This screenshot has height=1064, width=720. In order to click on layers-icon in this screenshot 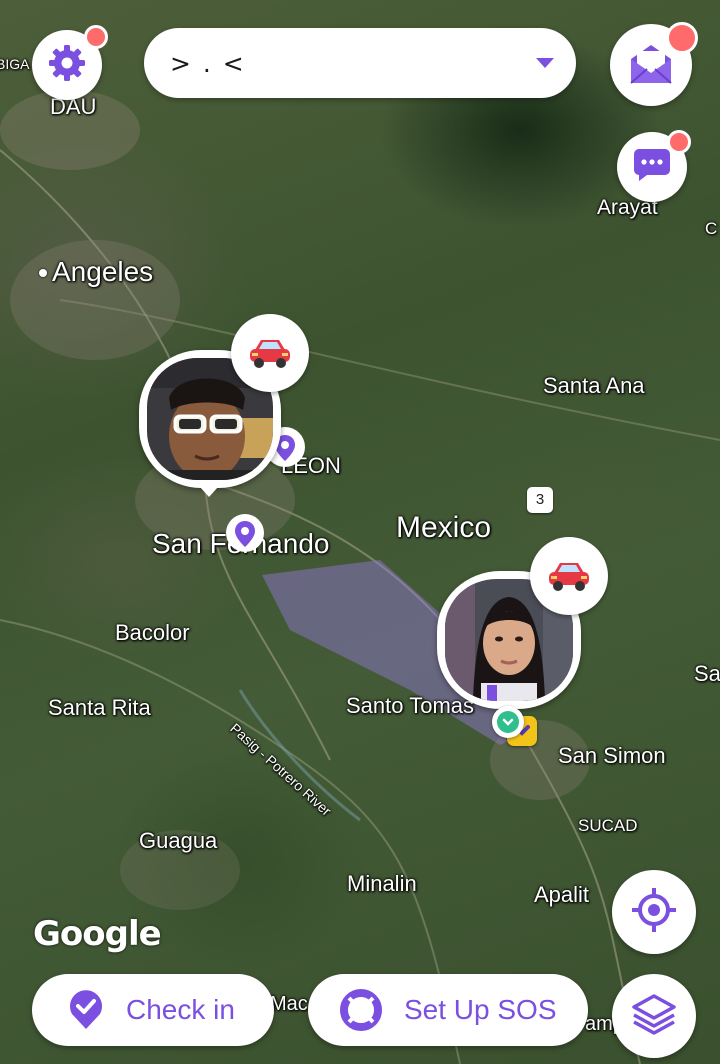, I will do `click(654, 1016)`.